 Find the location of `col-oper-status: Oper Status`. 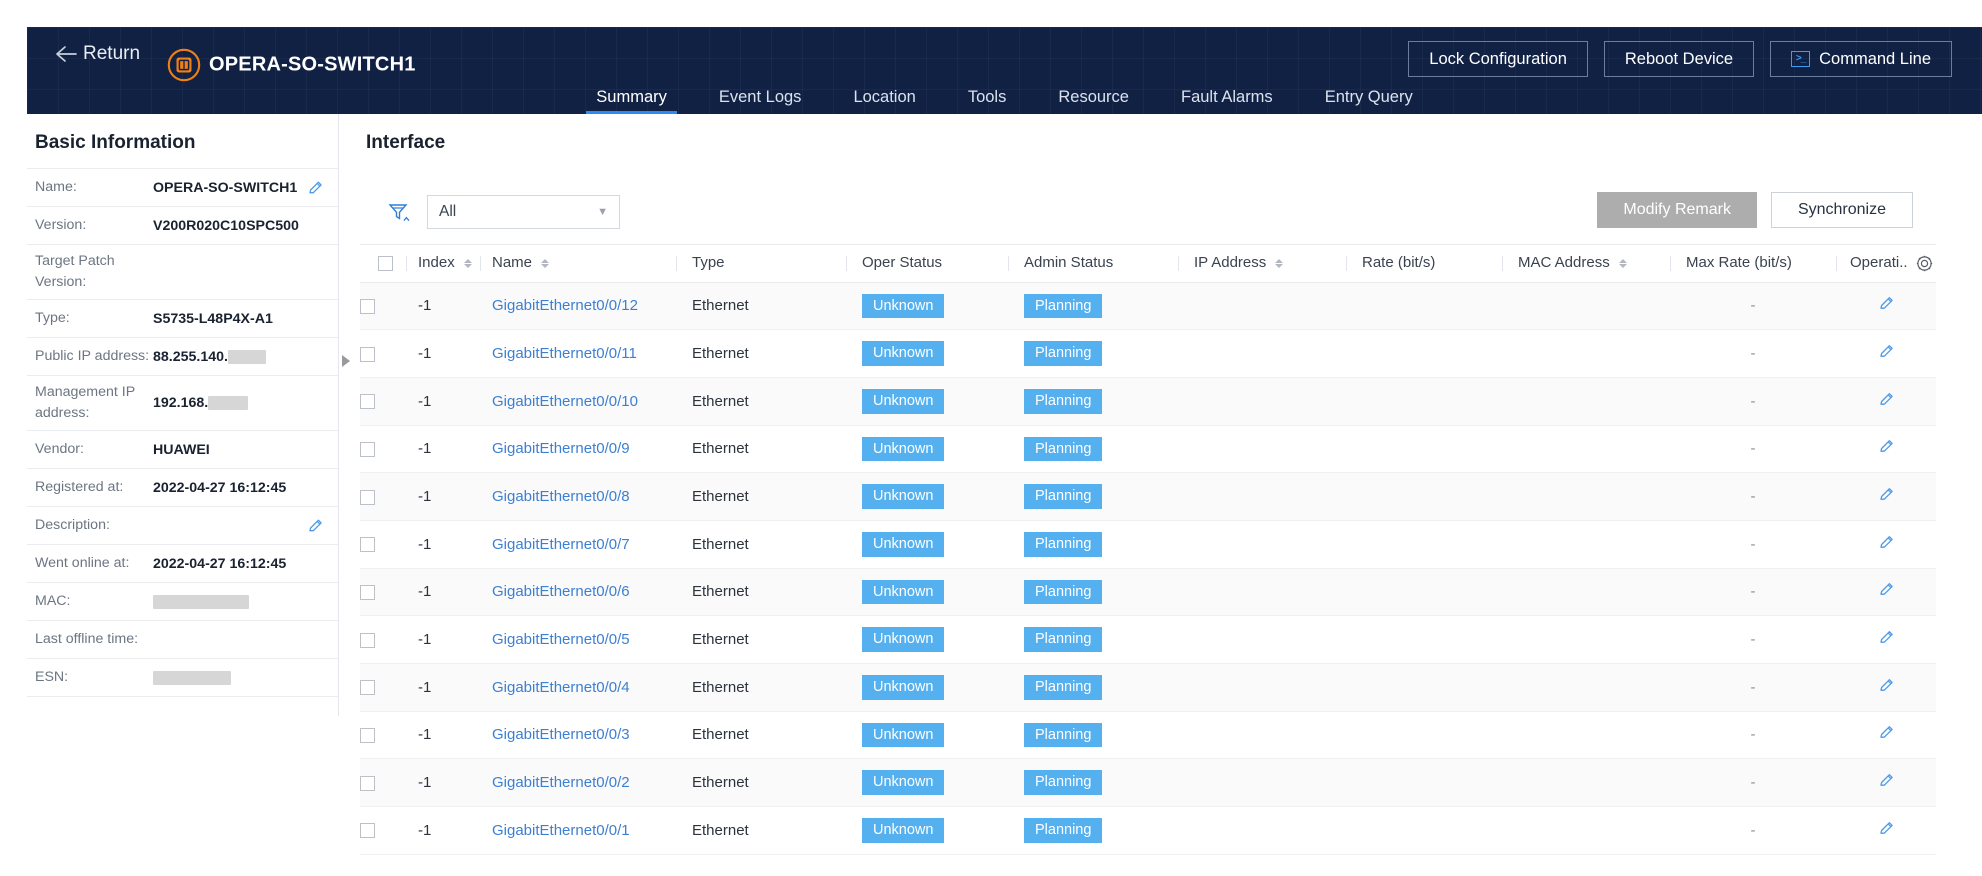

col-oper-status: Oper Status is located at coordinates (927, 263).